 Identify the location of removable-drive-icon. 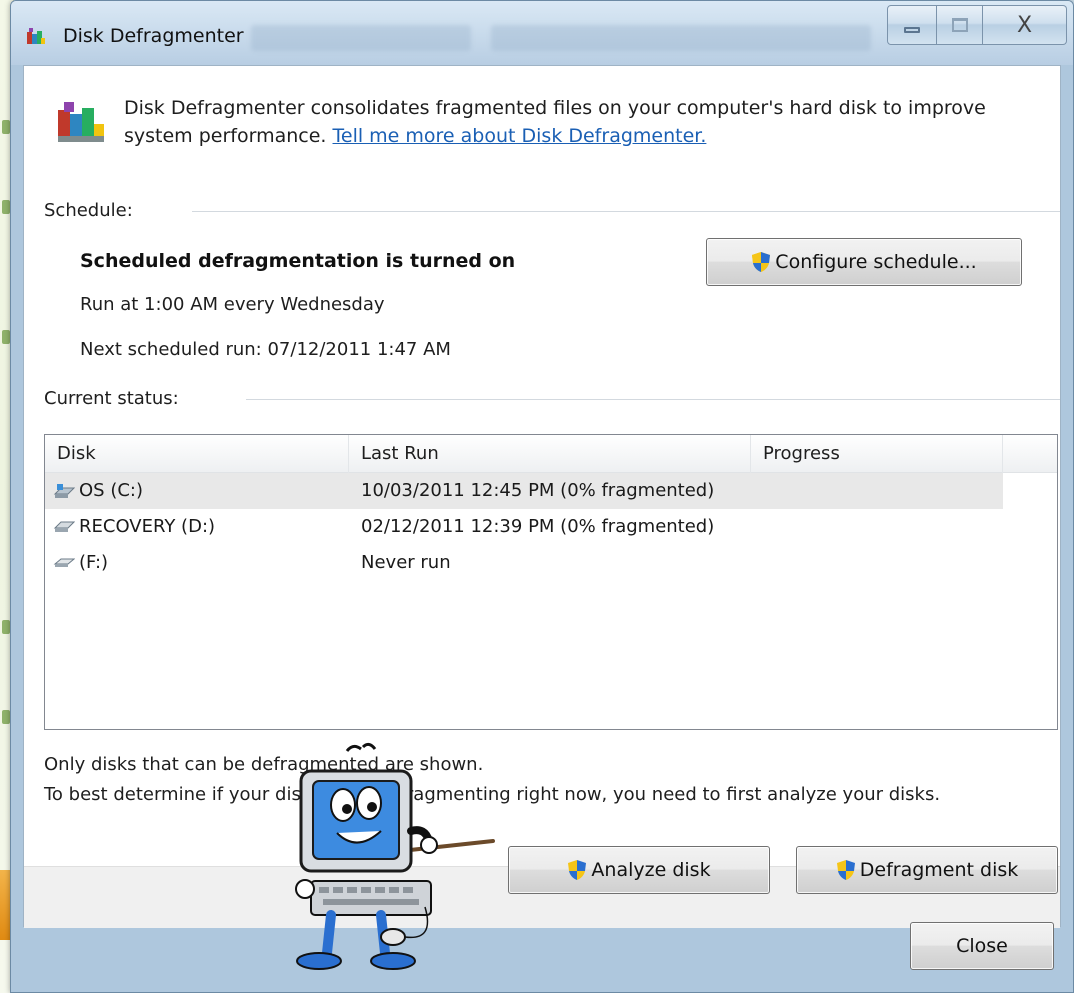
(64, 562).